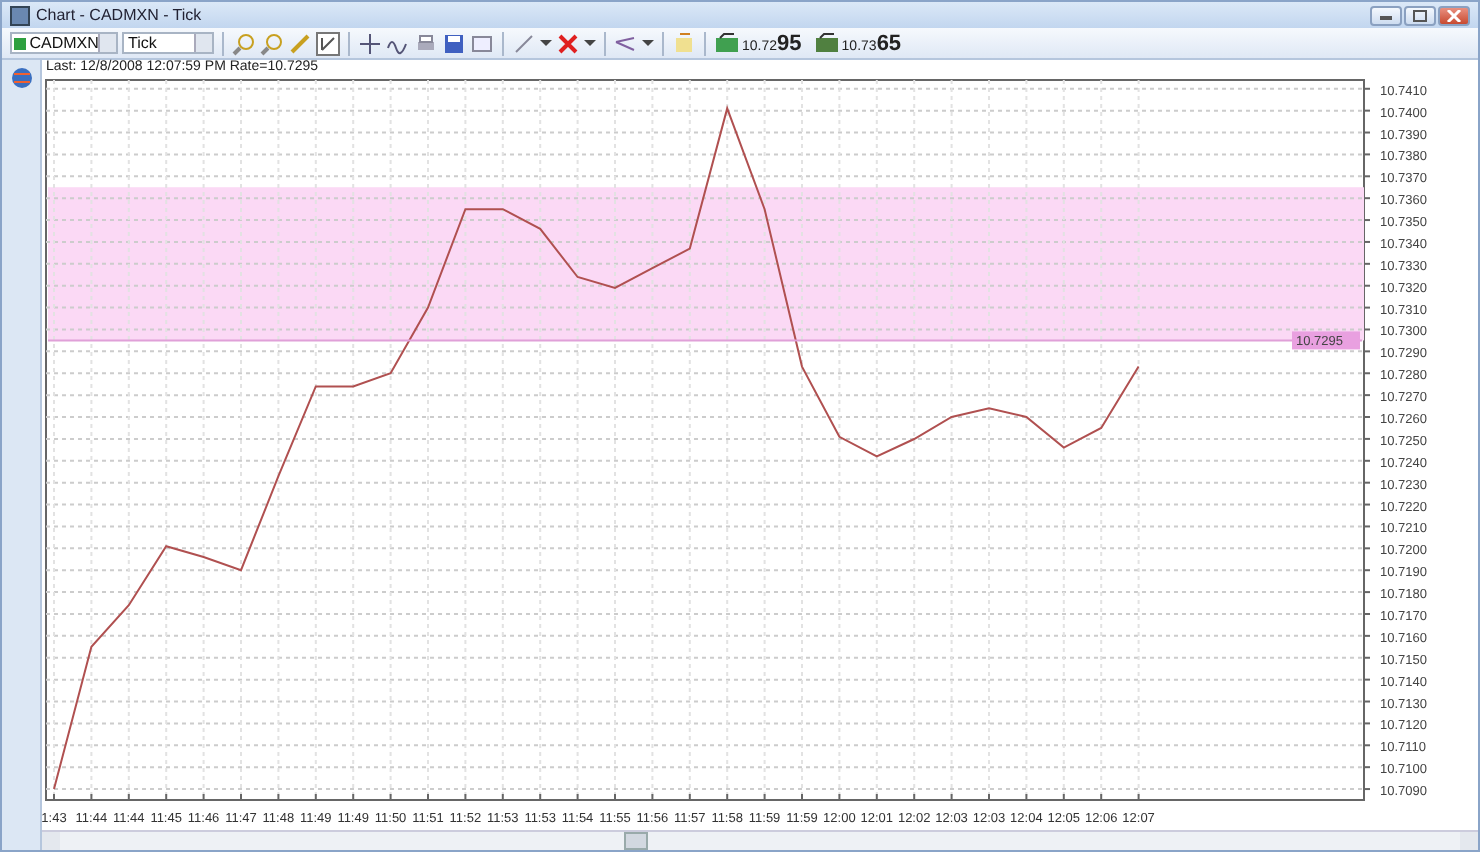 The image size is (1480, 852). What do you see at coordinates (20, 15) in the screenshot?
I see `chart-icon` at bounding box center [20, 15].